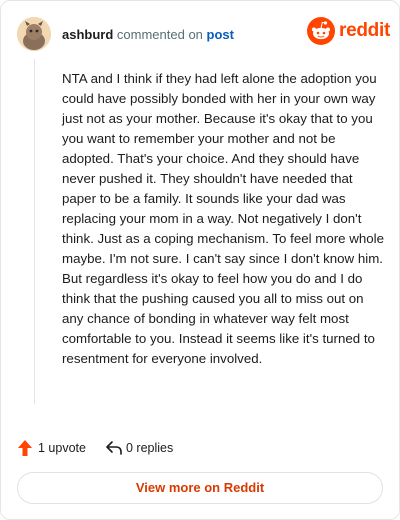 The width and height of the screenshot is (400, 520). Describe the element at coordinates (114, 448) in the screenshot. I see `reply-arrow-icon` at that location.